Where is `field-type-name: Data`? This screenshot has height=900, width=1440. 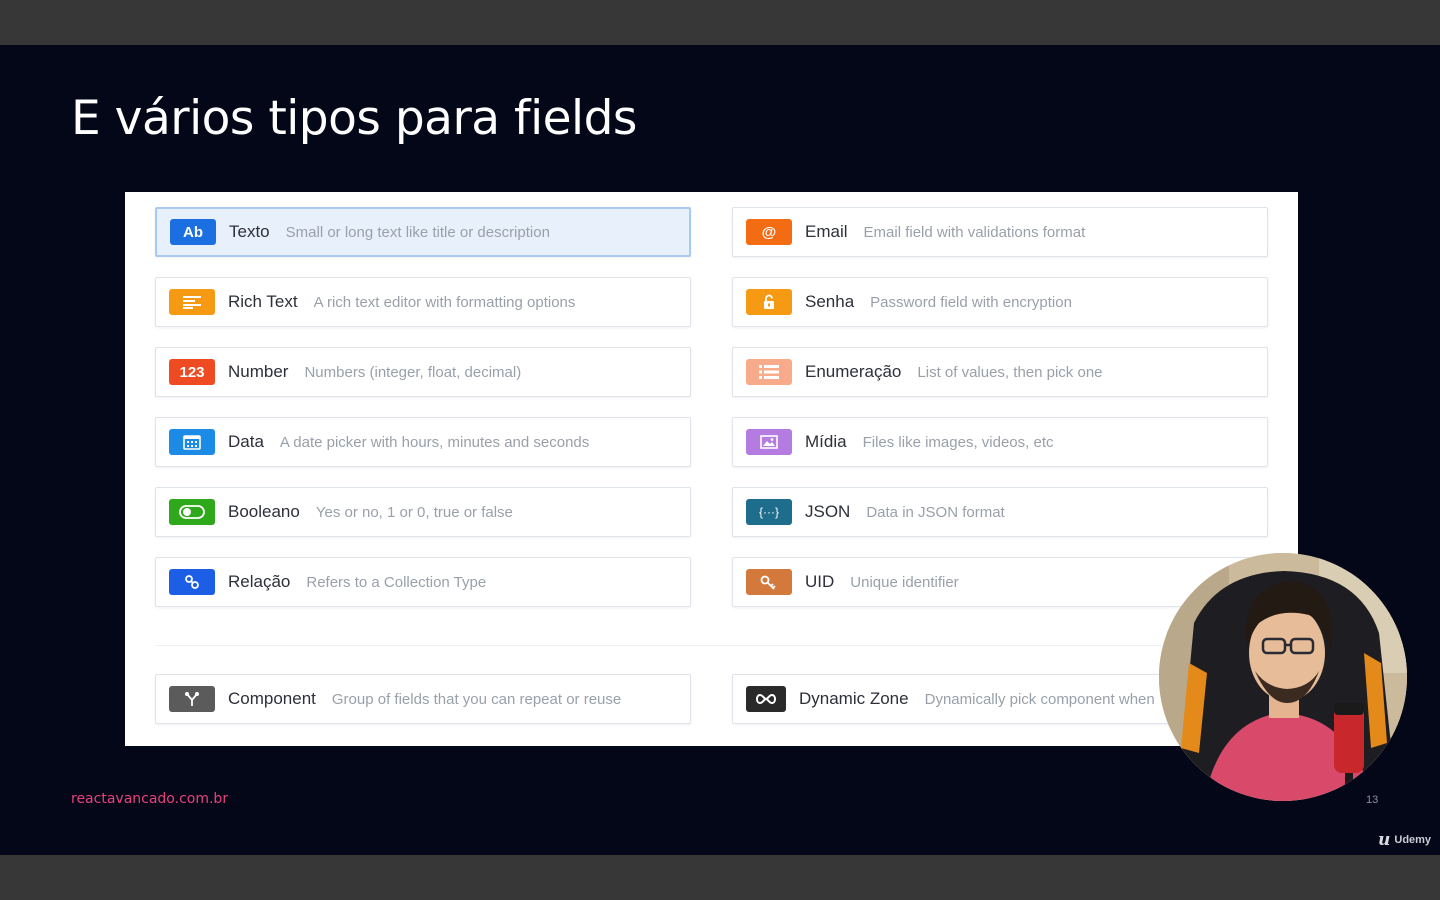 field-type-name: Data is located at coordinates (246, 441).